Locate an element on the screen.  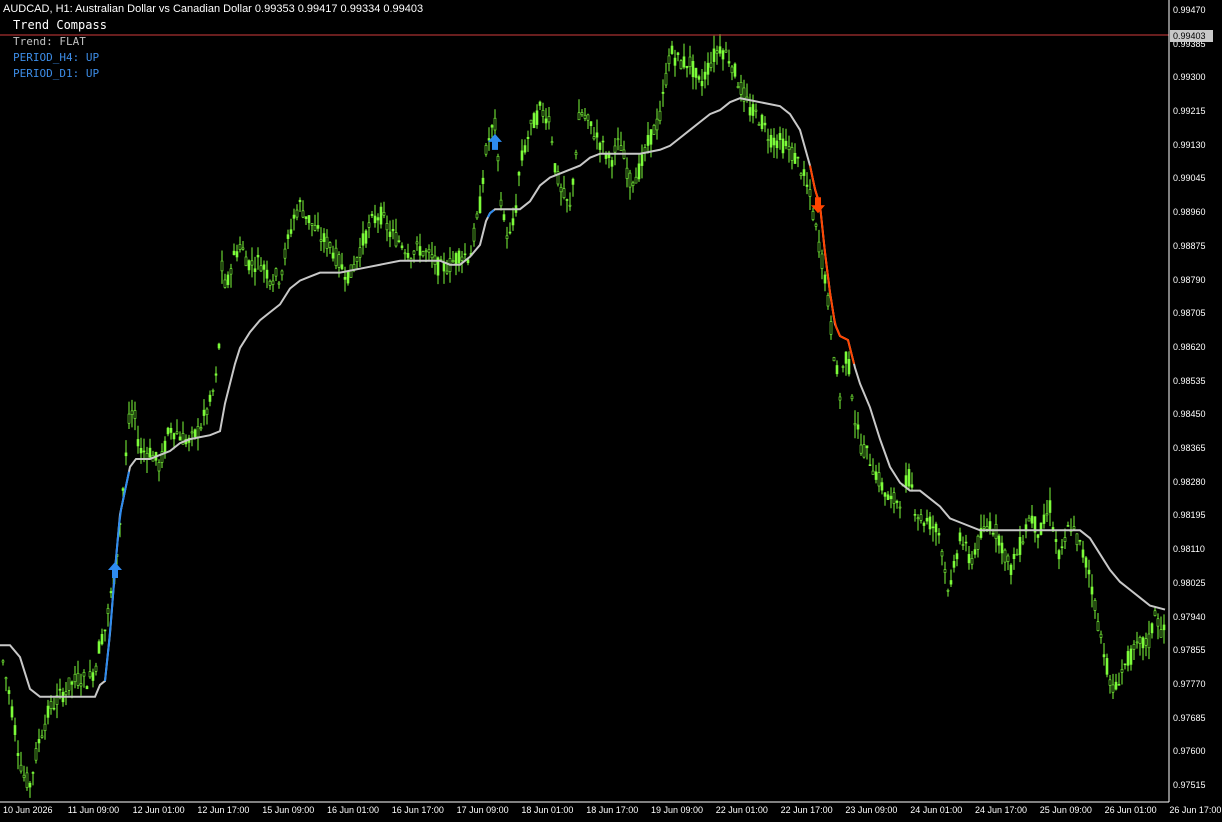
y-tick-label: 0.99215 is located at coordinates (1189, 111).